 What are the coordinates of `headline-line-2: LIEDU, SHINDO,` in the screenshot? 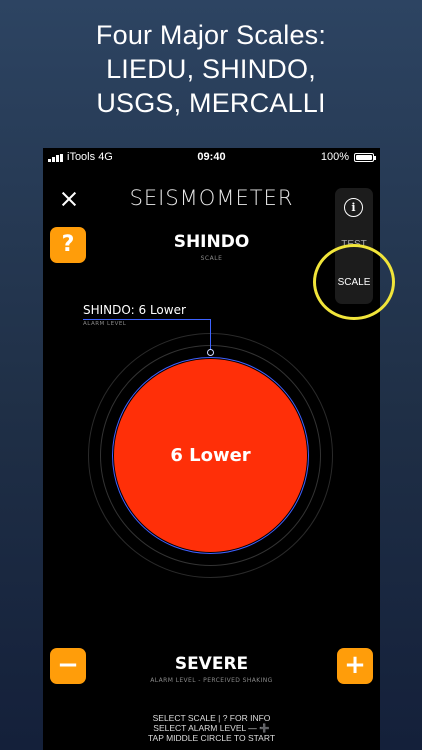 It's located at (211, 69).